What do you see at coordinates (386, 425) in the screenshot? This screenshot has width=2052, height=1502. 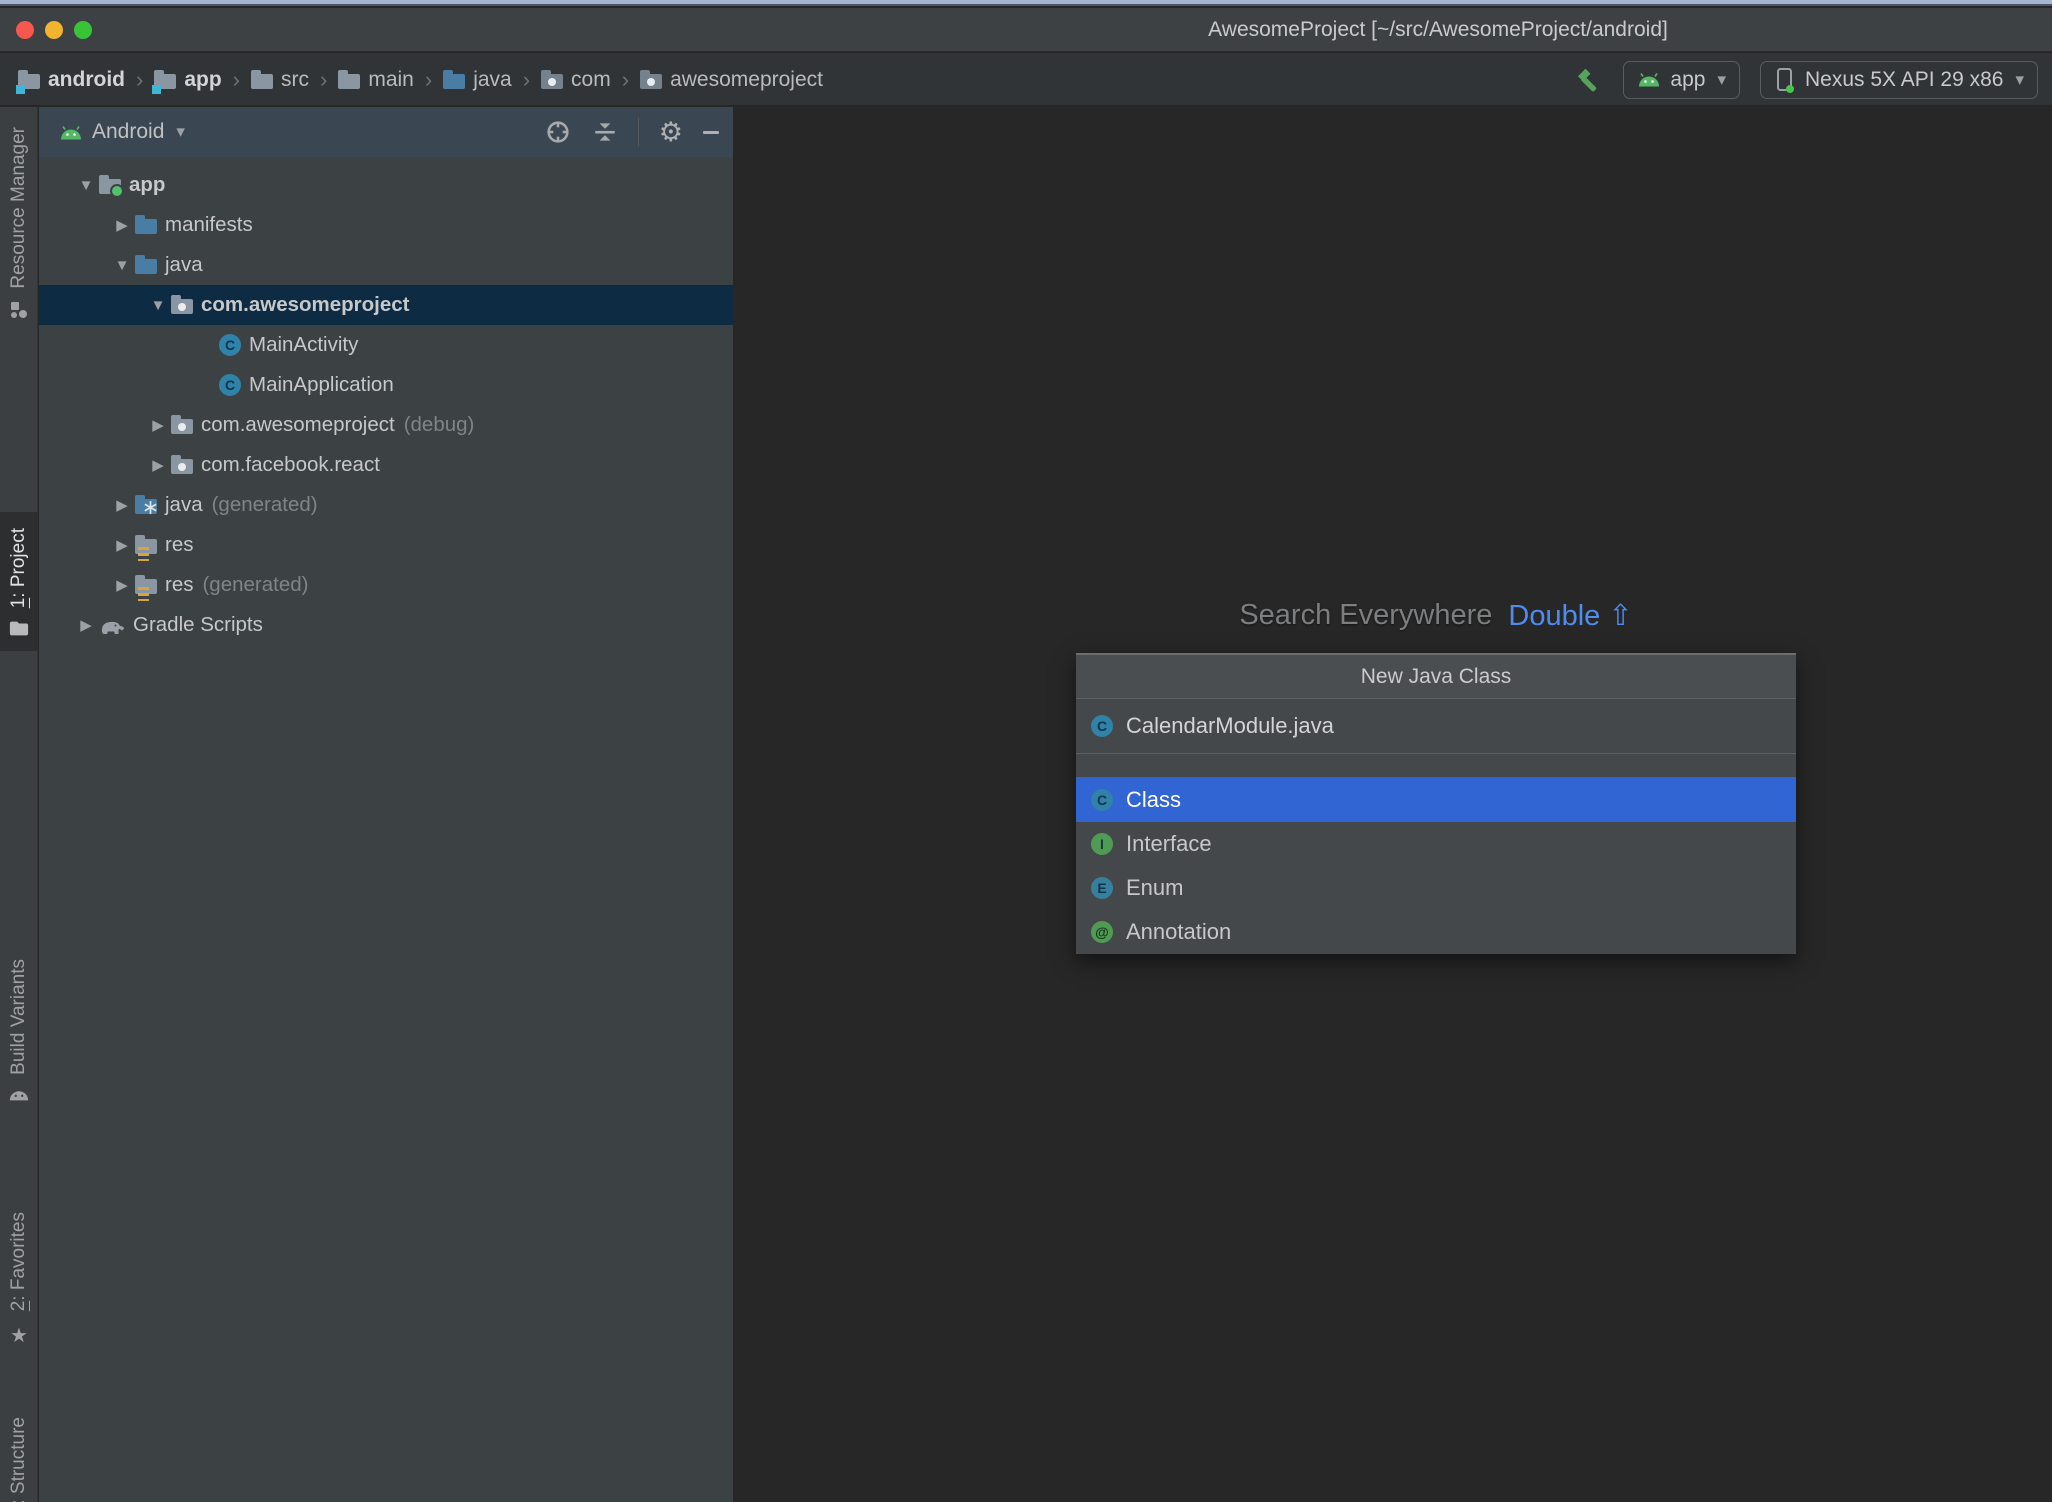 I see `tree-row-com-awesomeproject-debug: ▶ com.awesomeproject (debug)` at bounding box center [386, 425].